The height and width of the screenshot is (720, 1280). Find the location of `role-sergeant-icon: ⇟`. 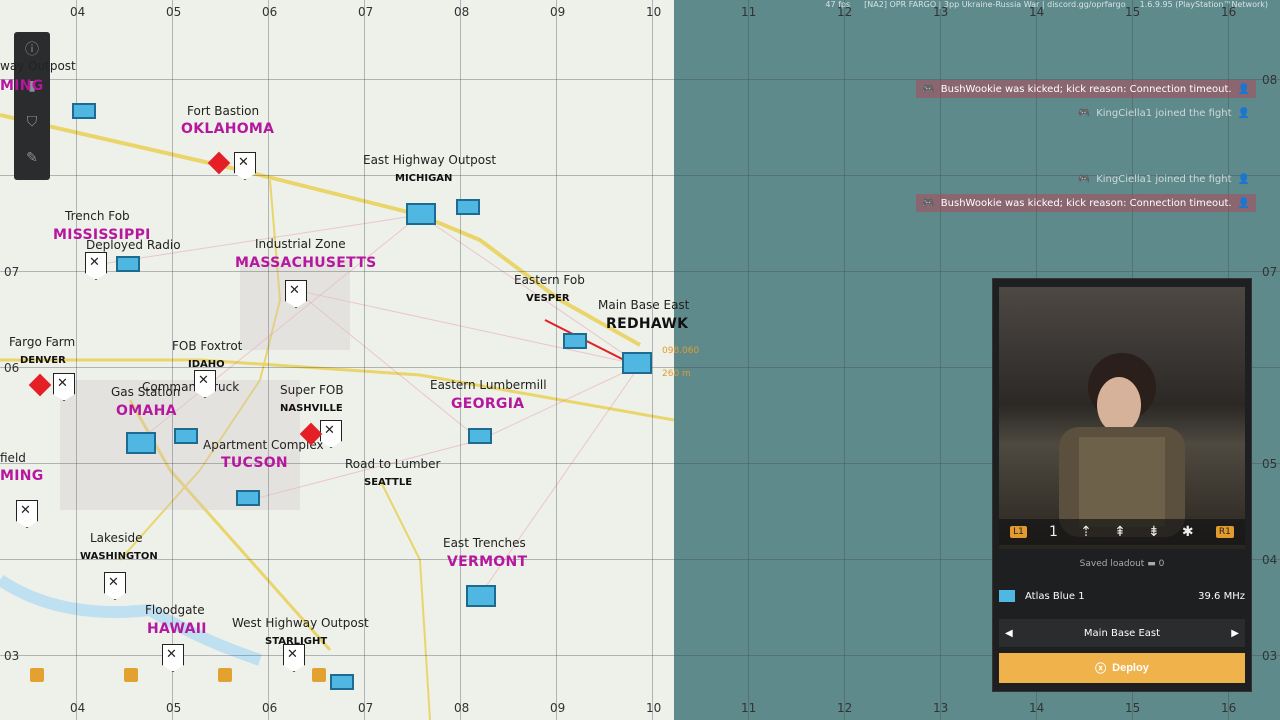

role-sergeant-icon: ⇟ is located at coordinates (1154, 532).